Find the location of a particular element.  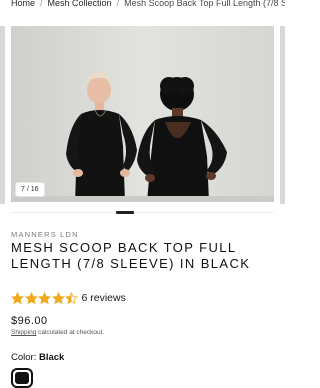

product-price: $96.00 is located at coordinates (29, 321).